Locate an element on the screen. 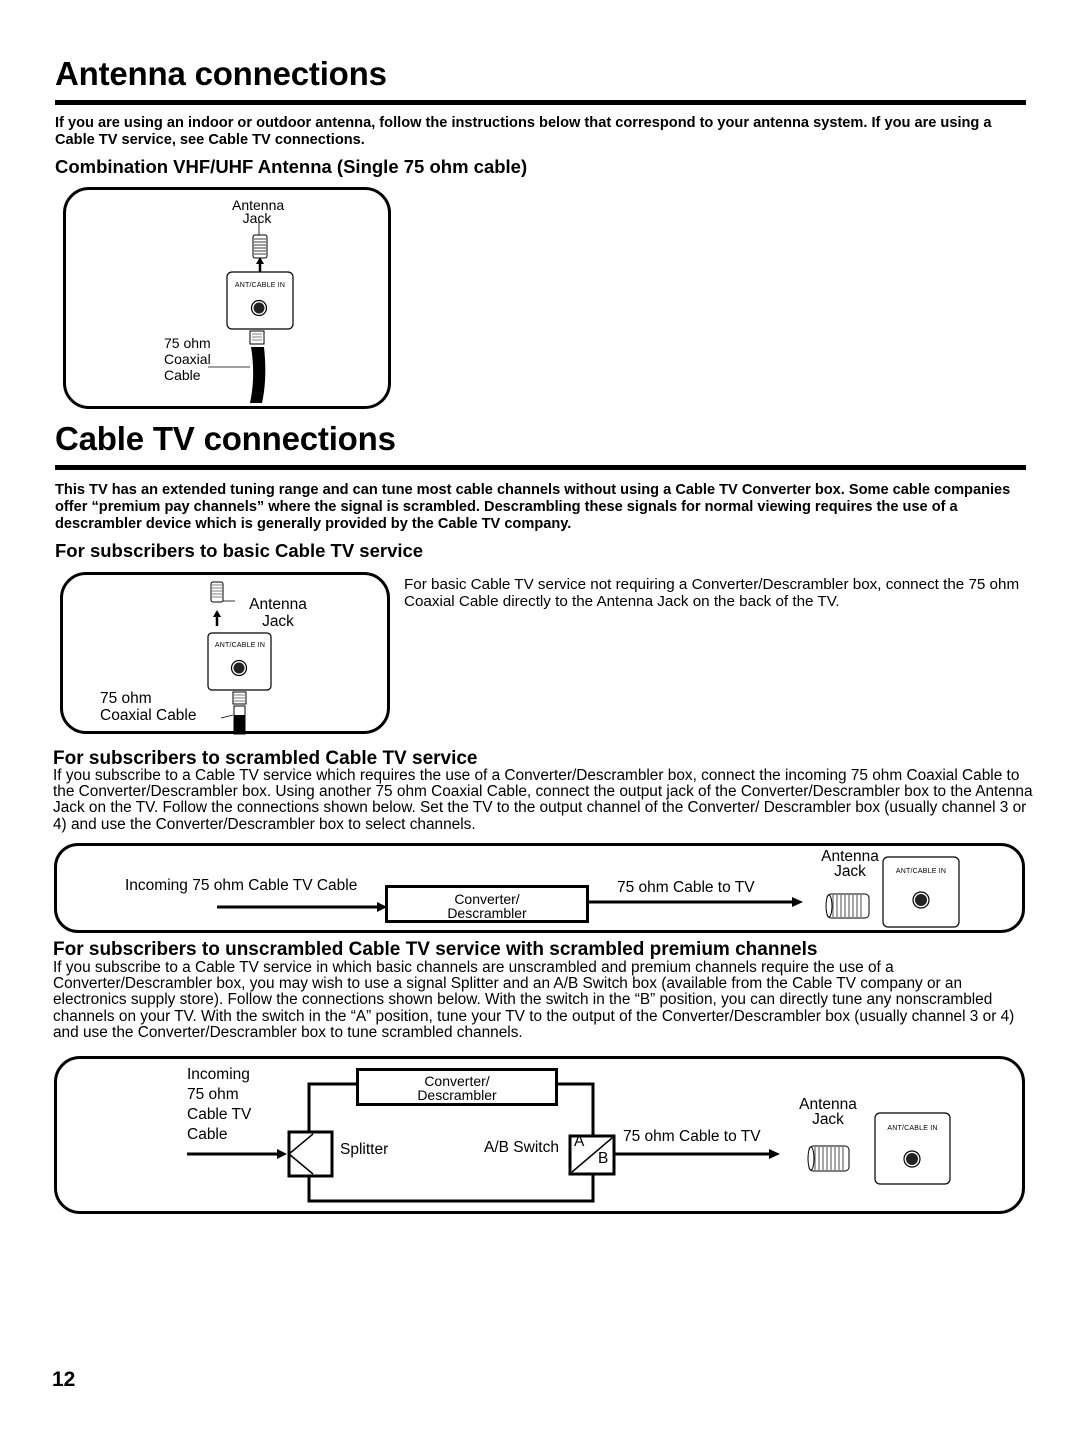  splitter-icon is located at coordinates (310, 1154).